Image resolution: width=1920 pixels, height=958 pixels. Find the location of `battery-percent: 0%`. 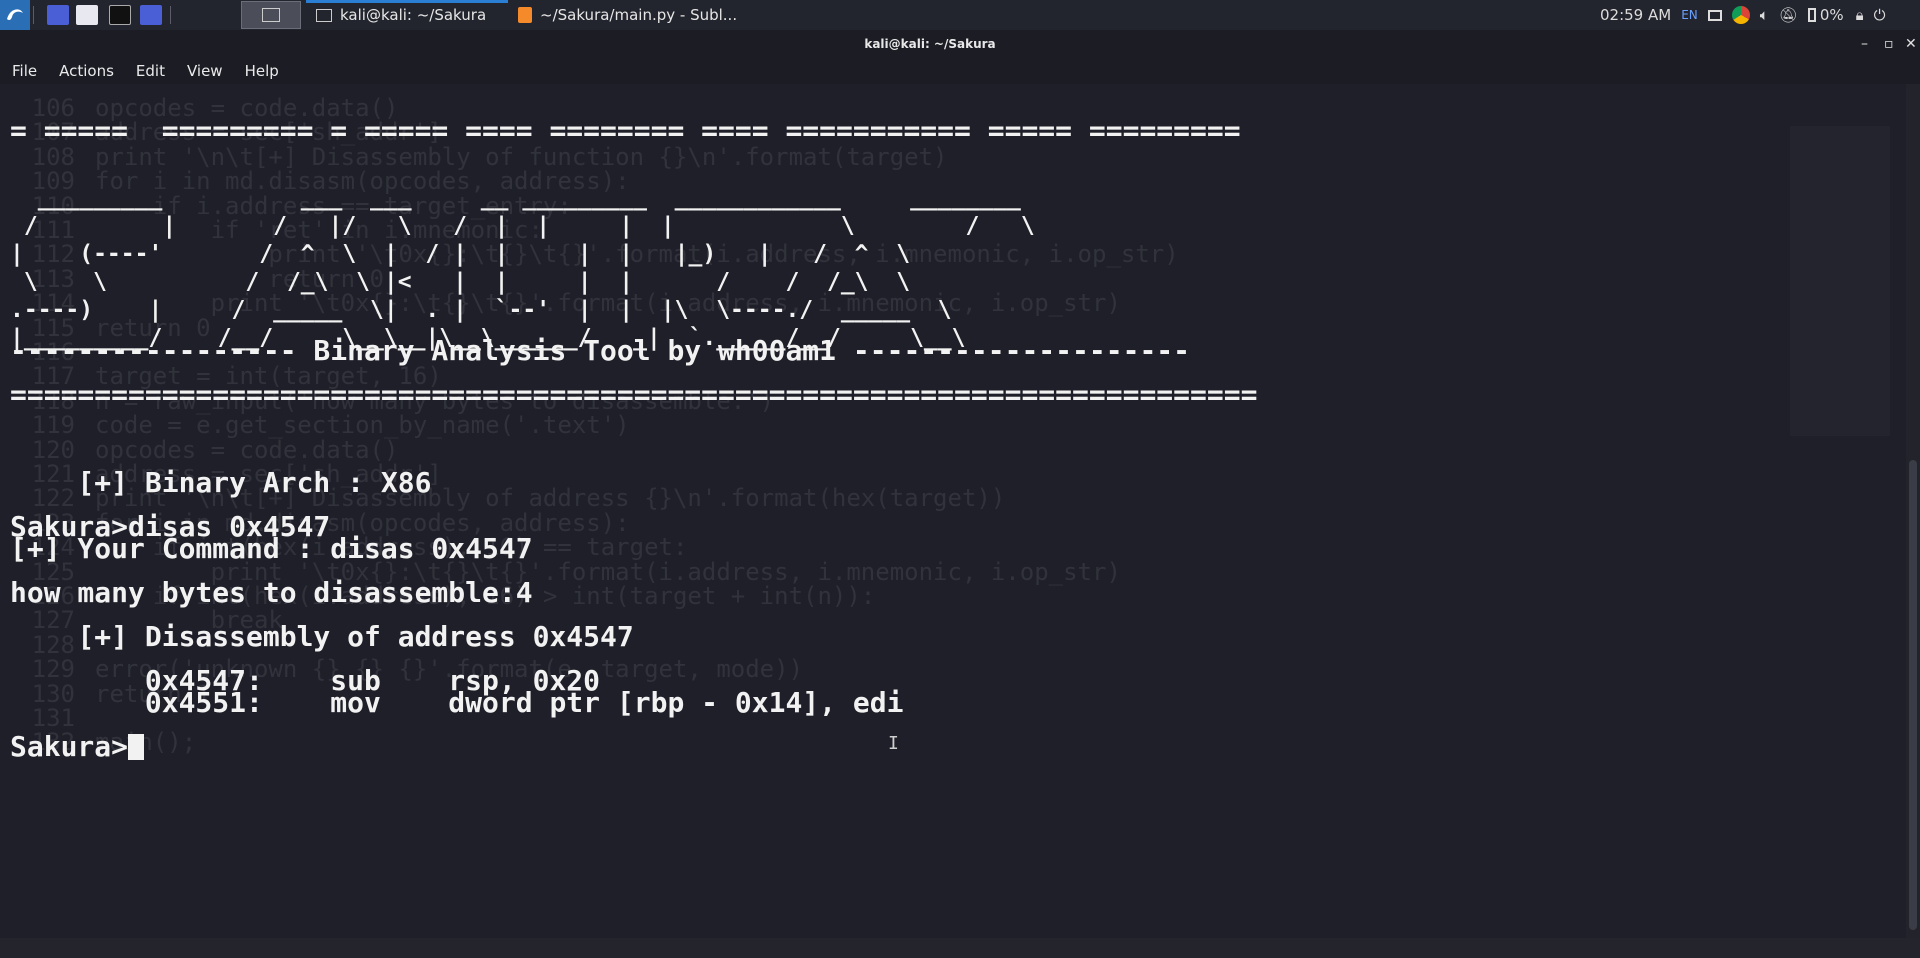

battery-percent: 0% is located at coordinates (1831, 15).